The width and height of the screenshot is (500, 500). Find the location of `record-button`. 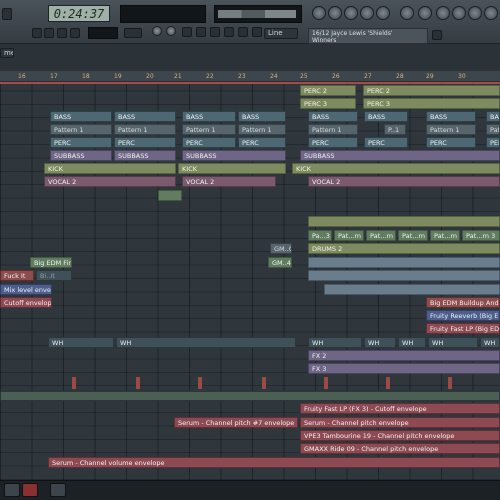

record-button is located at coordinates (75, 33).